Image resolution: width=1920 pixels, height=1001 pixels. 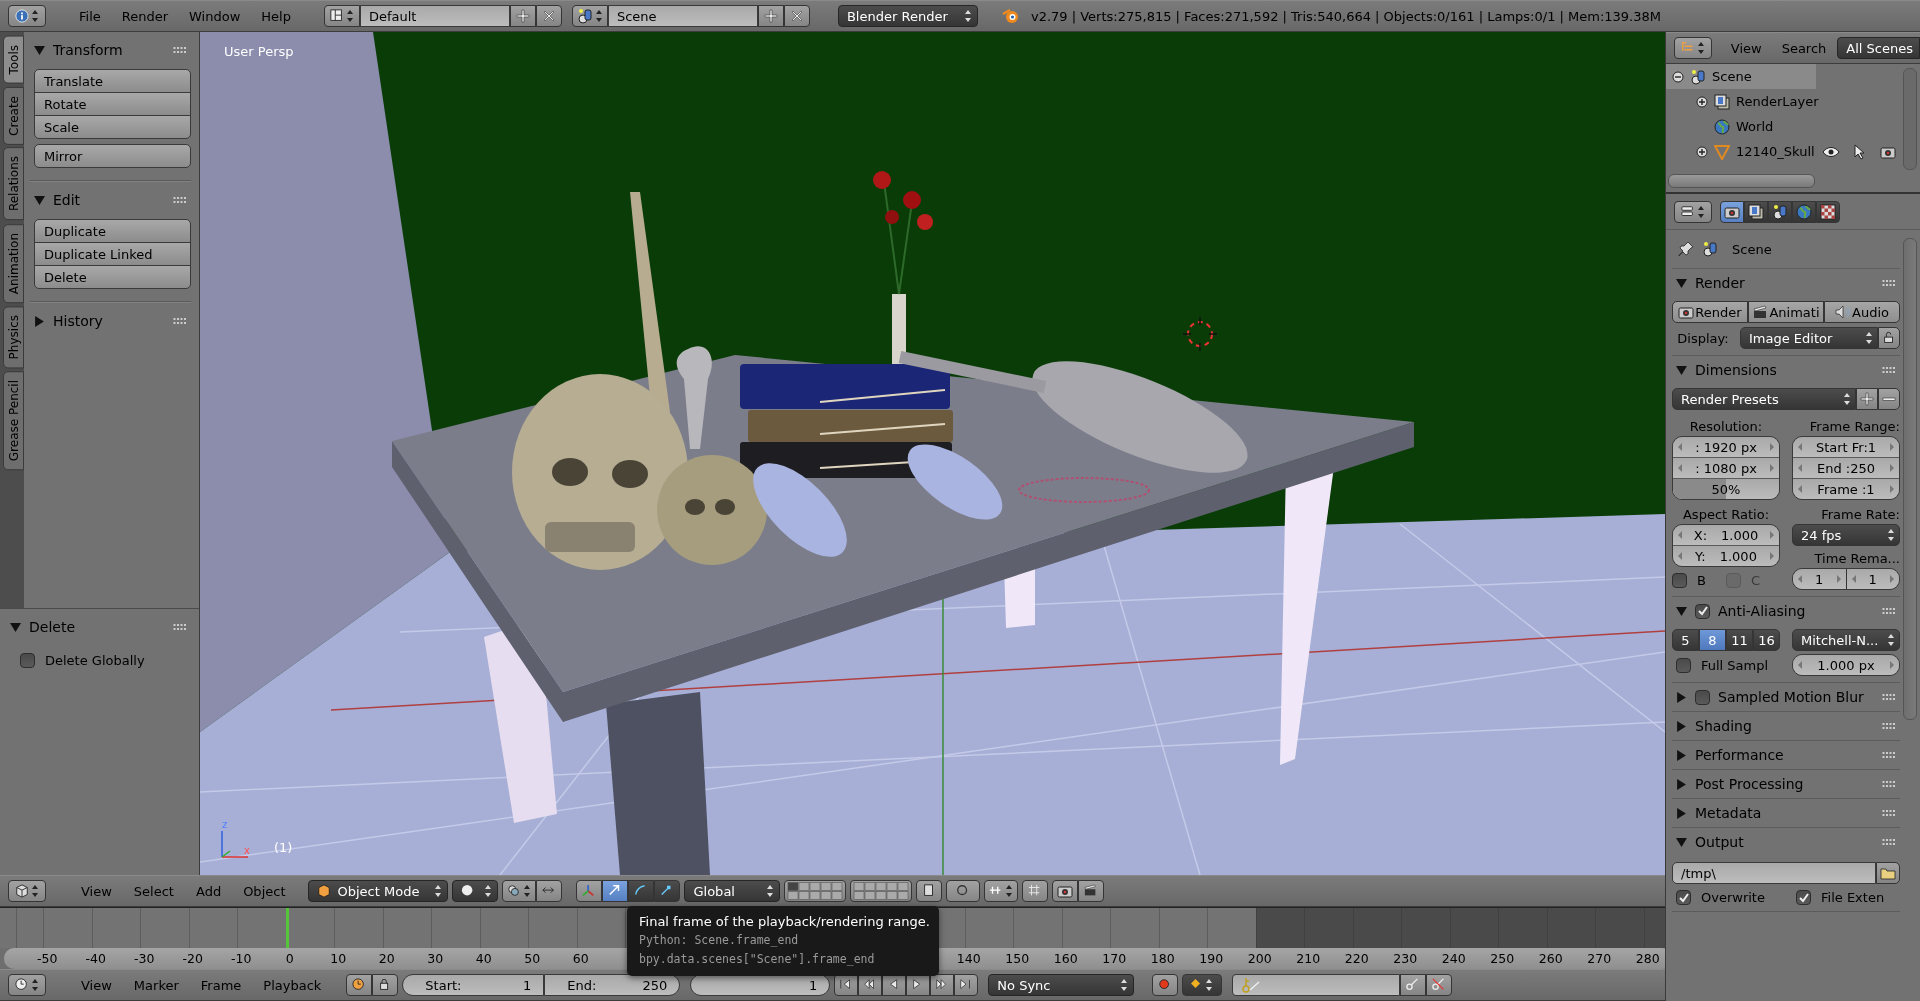 What do you see at coordinates (1316, 985) in the screenshot?
I see `keying-set-field` at bounding box center [1316, 985].